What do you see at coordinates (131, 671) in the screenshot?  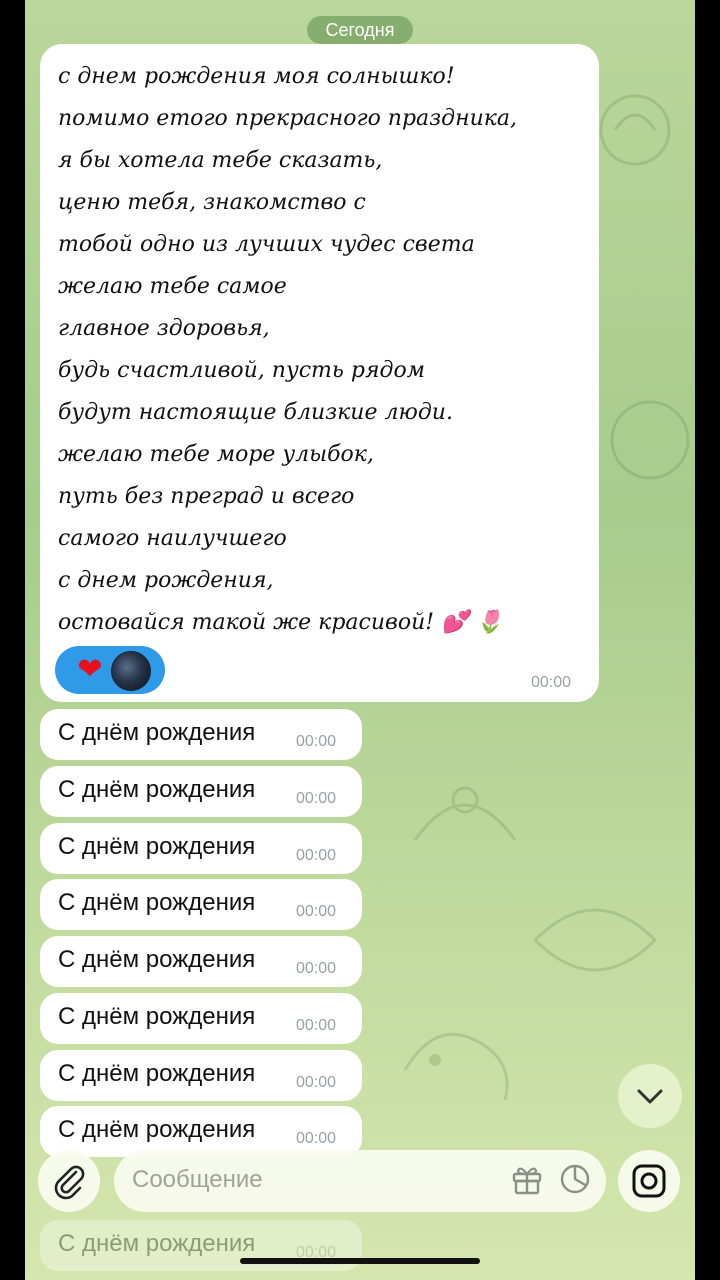 I see `reactor-avatar` at bounding box center [131, 671].